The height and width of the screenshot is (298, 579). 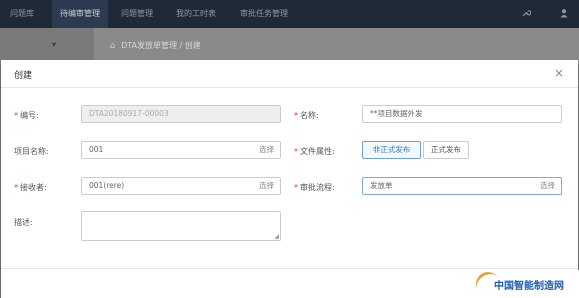 I want to click on approval-flow-field: 发放单 选择, so click(x=462, y=186).